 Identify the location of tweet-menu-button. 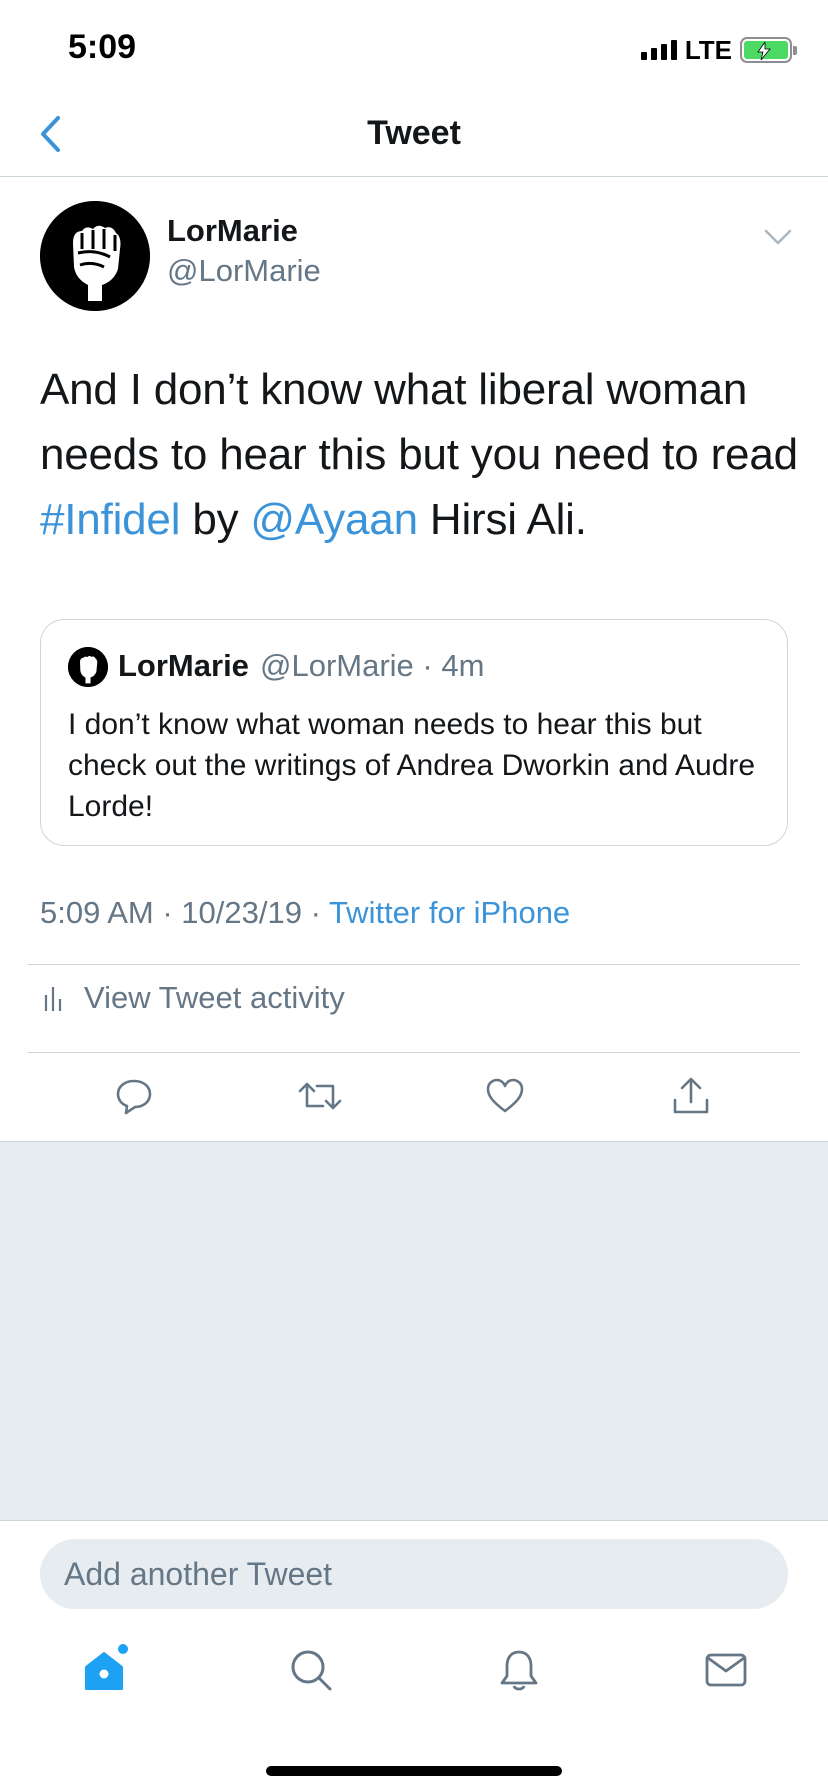
(778, 237).